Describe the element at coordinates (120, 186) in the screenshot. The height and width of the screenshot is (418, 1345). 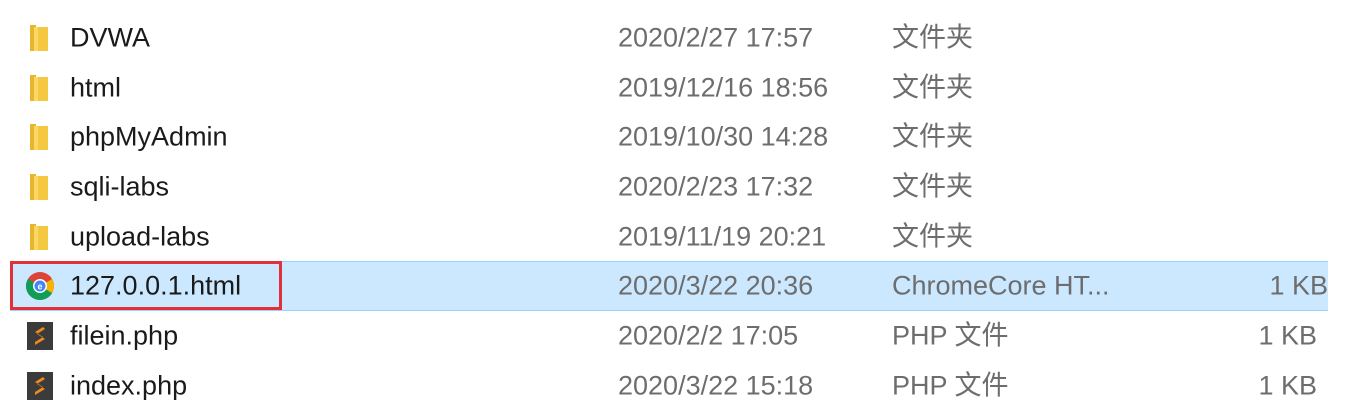
I see `file-name: sqli-labs` at that location.